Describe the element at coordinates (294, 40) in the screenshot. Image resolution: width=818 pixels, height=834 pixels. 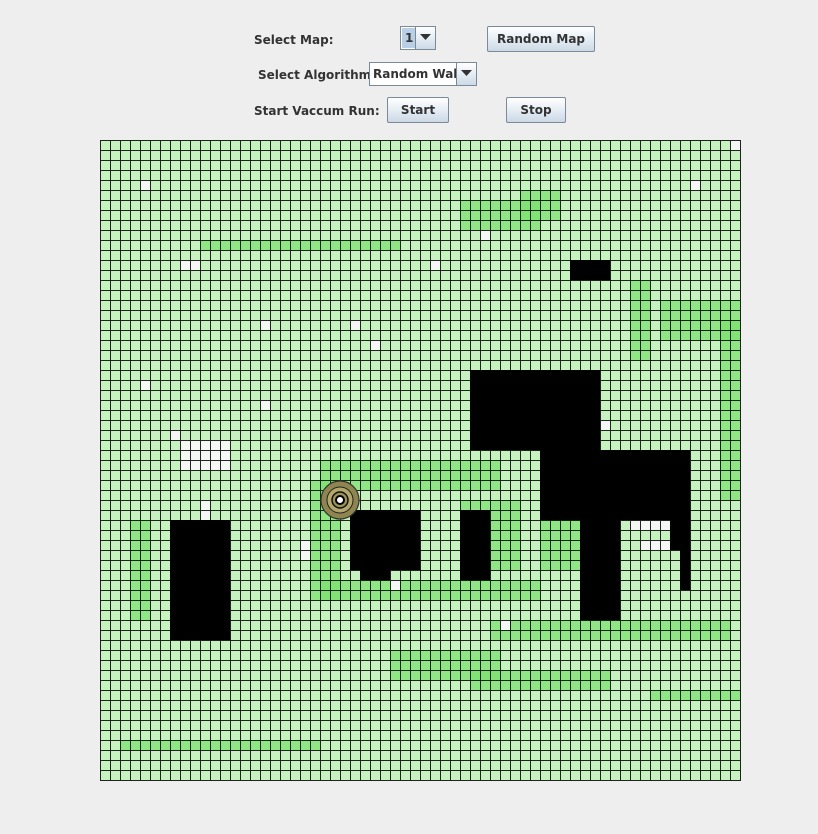
I see `select-map-label: Select Map:` at that location.